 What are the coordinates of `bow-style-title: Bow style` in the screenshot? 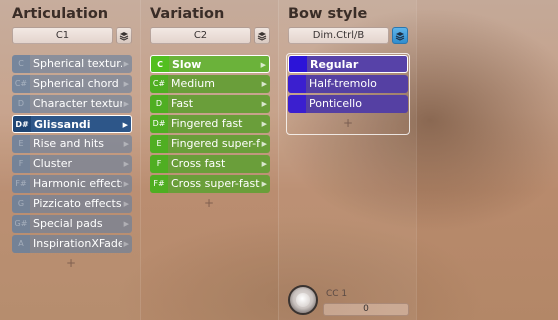 It's located at (328, 14).